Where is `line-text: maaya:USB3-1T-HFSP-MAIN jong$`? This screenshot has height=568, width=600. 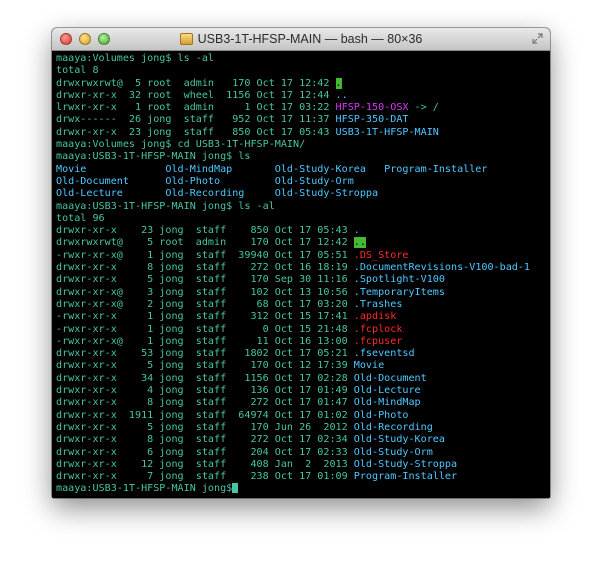
line-text: maaya:USB3-1T-HFSP-MAIN jong$ is located at coordinates (144, 489).